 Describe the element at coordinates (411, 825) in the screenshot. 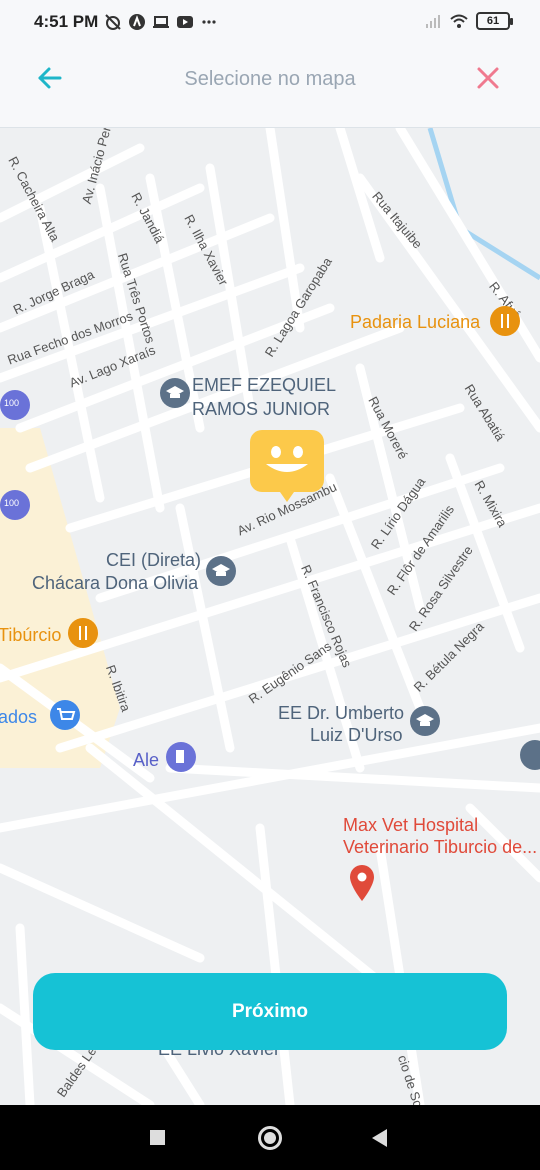

I see `poi-maxvet-label: Max Vet Hospital` at that location.